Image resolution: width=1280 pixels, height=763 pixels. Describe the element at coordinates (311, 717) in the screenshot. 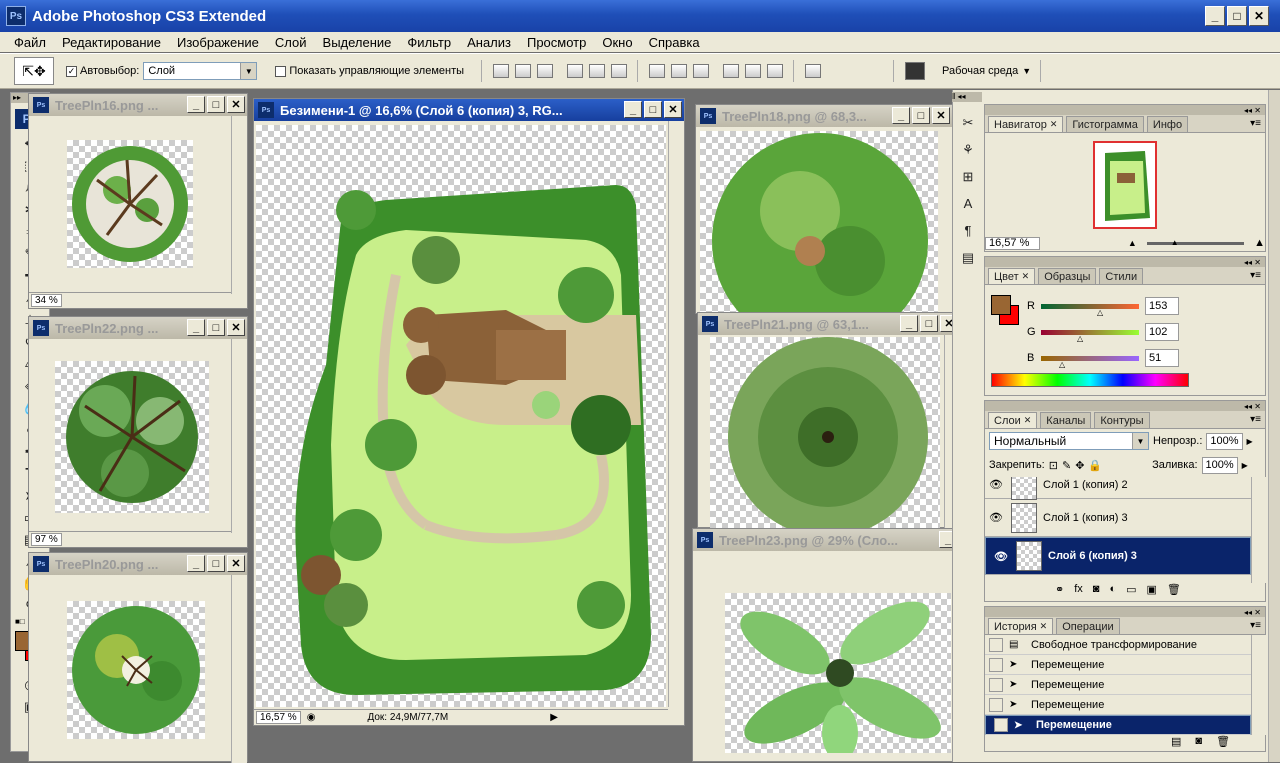

I see `status-menu-icon: ◉` at that location.